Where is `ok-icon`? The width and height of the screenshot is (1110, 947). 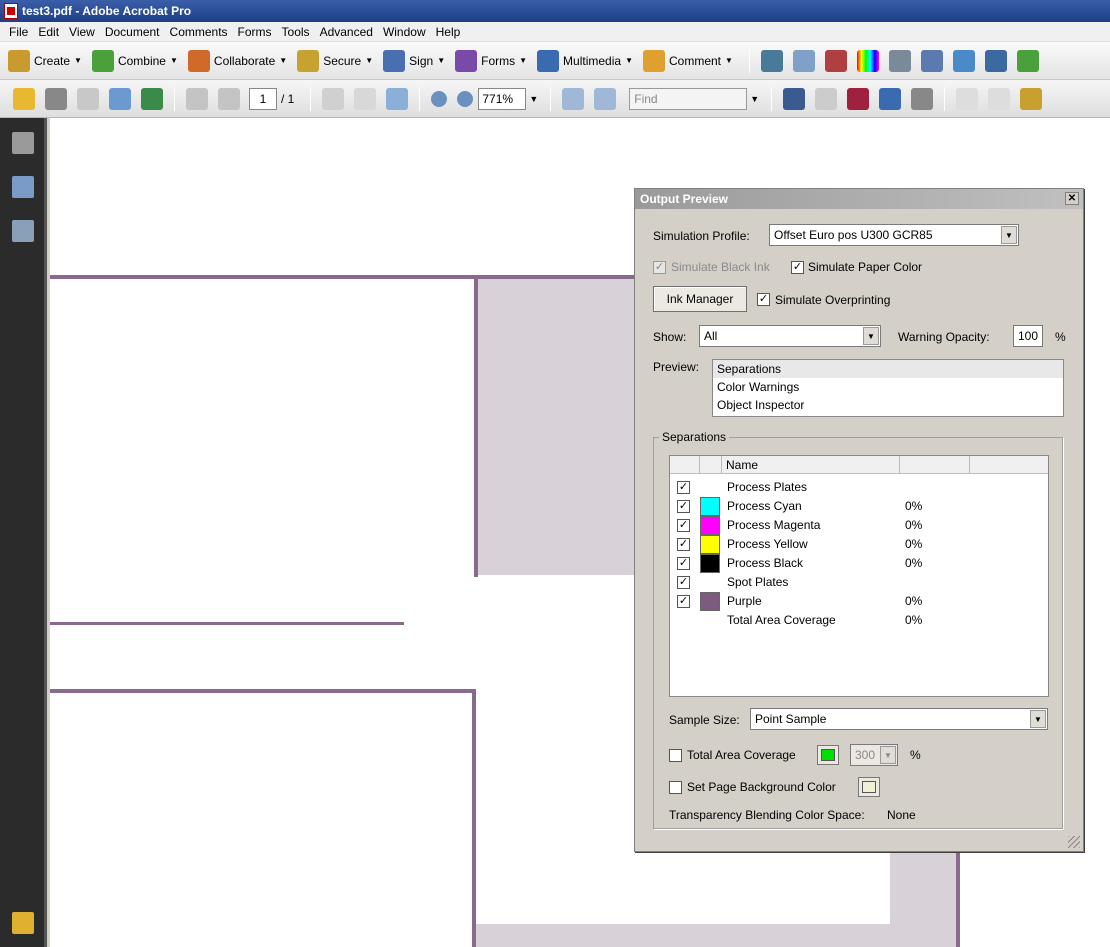
ok-icon is located at coordinates (826, 98).